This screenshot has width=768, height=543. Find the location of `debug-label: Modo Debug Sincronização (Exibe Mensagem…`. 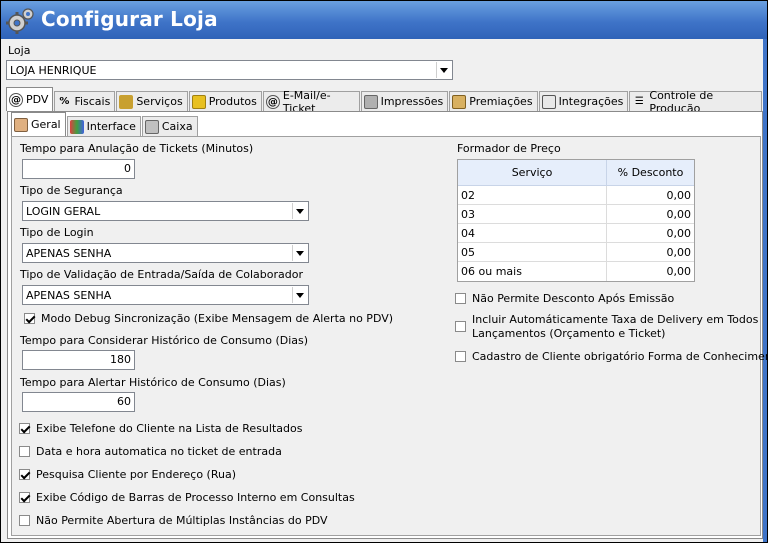

debug-label: Modo Debug Sincronização (Exibe Mensagem… is located at coordinates (217, 318).